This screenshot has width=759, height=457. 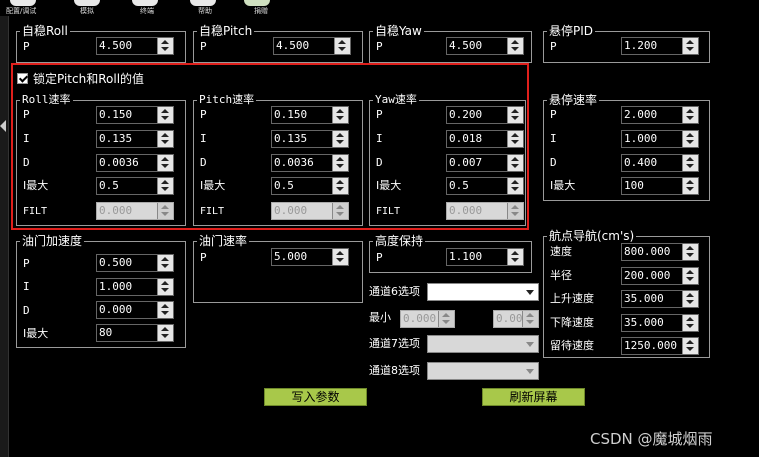 I want to click on refresh-screen-button: 刷新屏幕, so click(x=533, y=397).